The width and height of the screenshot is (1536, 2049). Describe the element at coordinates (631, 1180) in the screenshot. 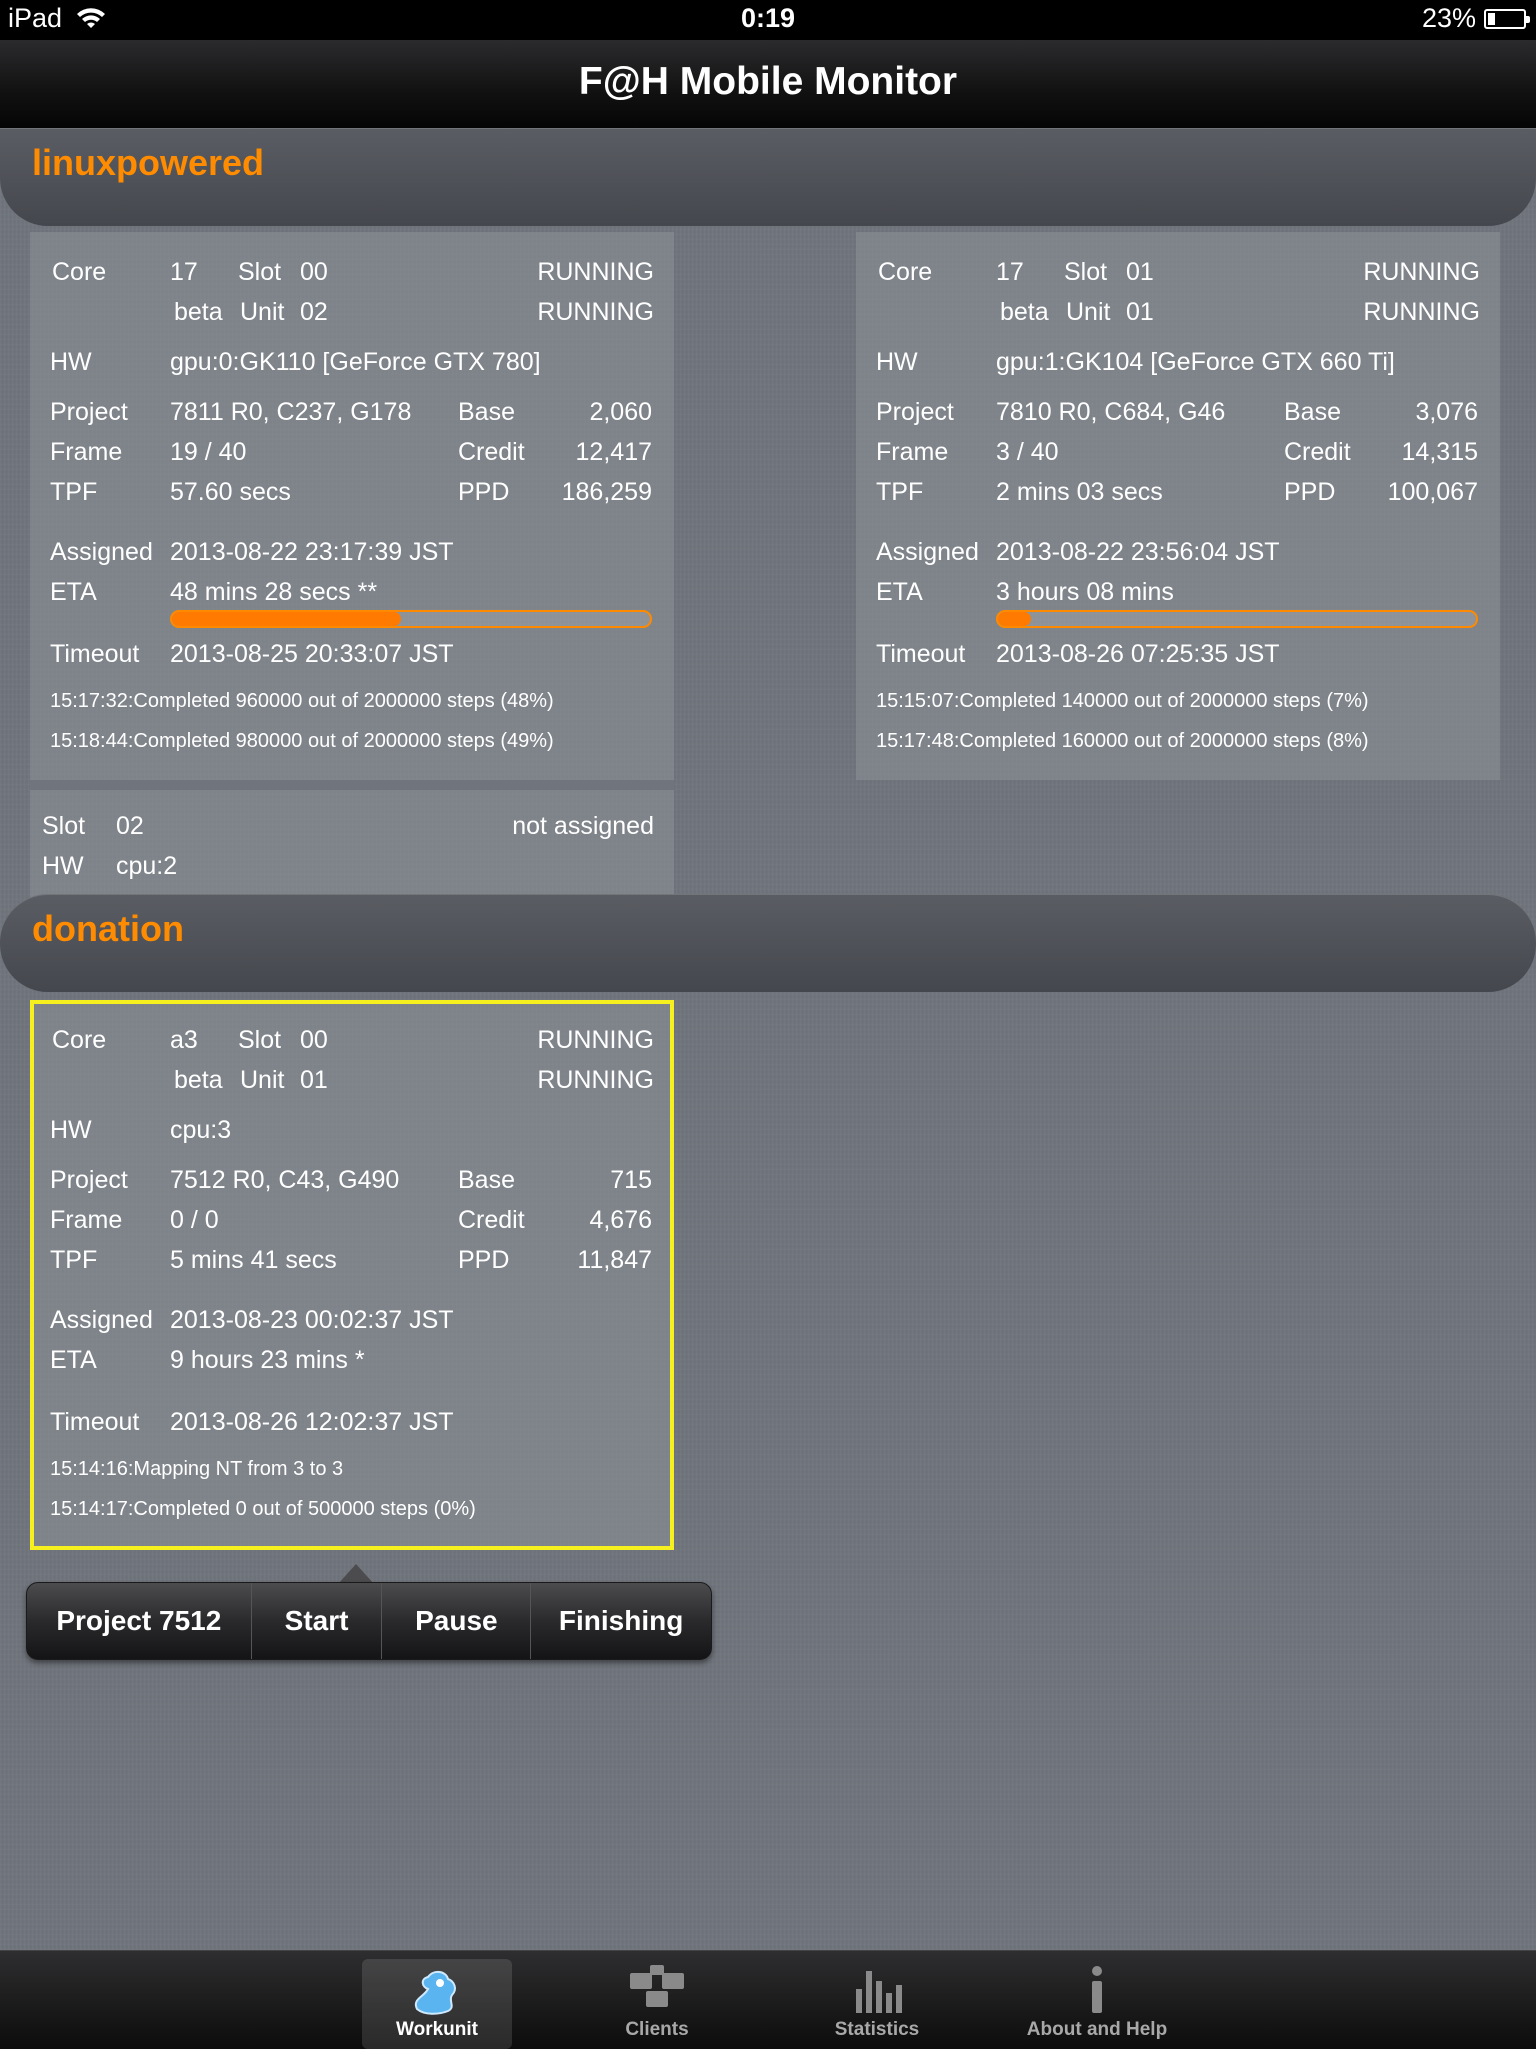

I see `base-value: 715` at that location.